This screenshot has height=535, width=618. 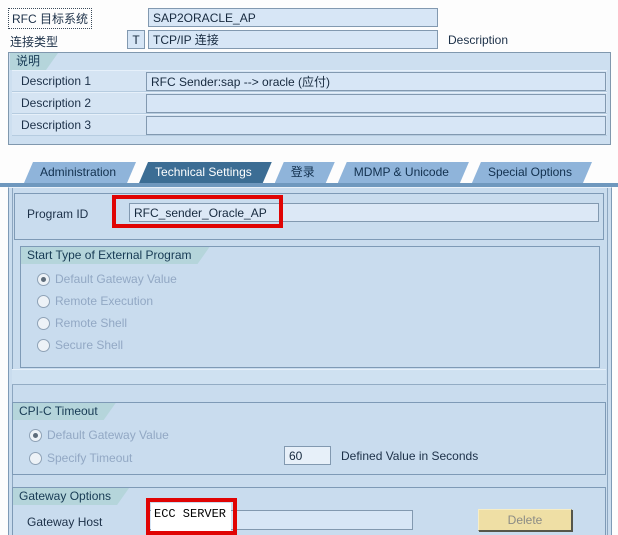 I want to click on tab-administration: Administration, so click(x=80, y=172).